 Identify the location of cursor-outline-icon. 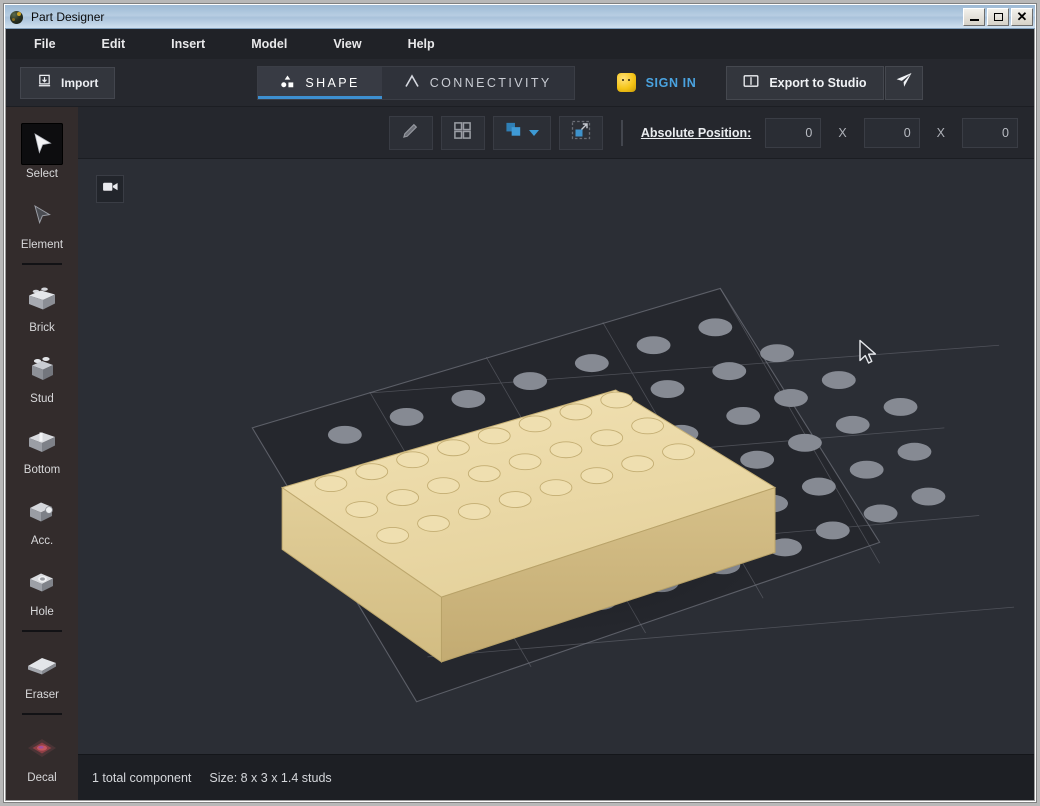
(42, 215).